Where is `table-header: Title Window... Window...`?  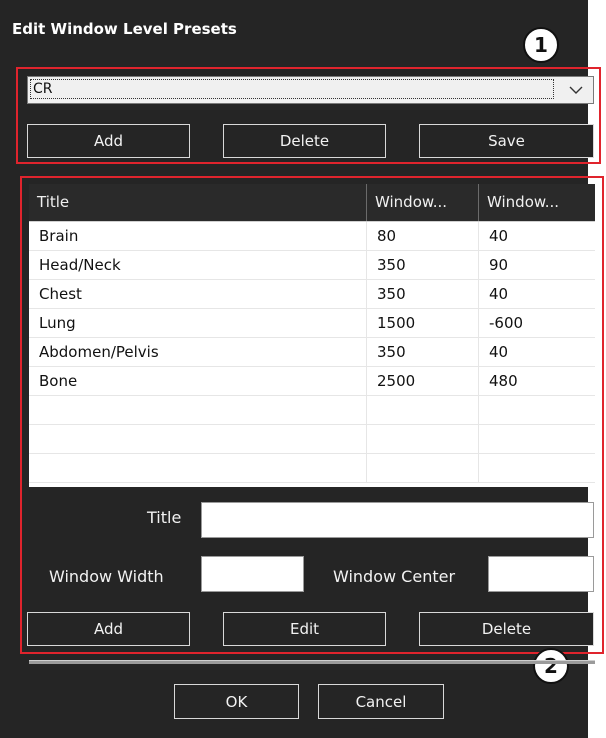 table-header: Title Window... Window... is located at coordinates (312, 203).